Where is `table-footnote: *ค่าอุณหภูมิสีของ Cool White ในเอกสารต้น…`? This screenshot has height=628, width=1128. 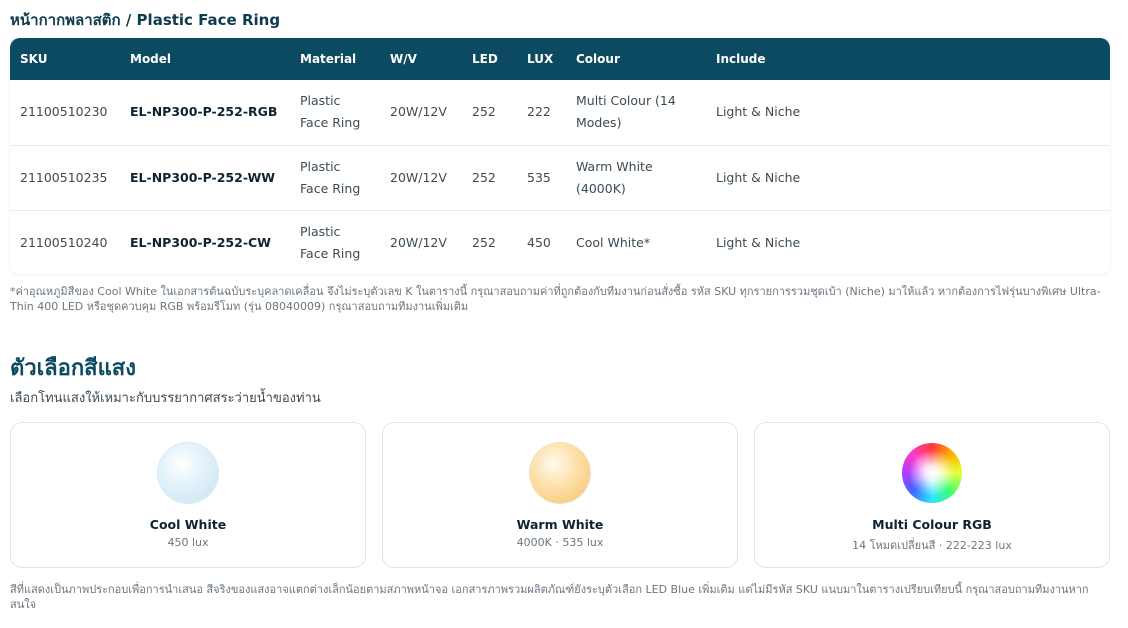 table-footnote: *ค่าอุณหภูมิสีของ Cool White ในเอกสารต้น… is located at coordinates (555, 299).